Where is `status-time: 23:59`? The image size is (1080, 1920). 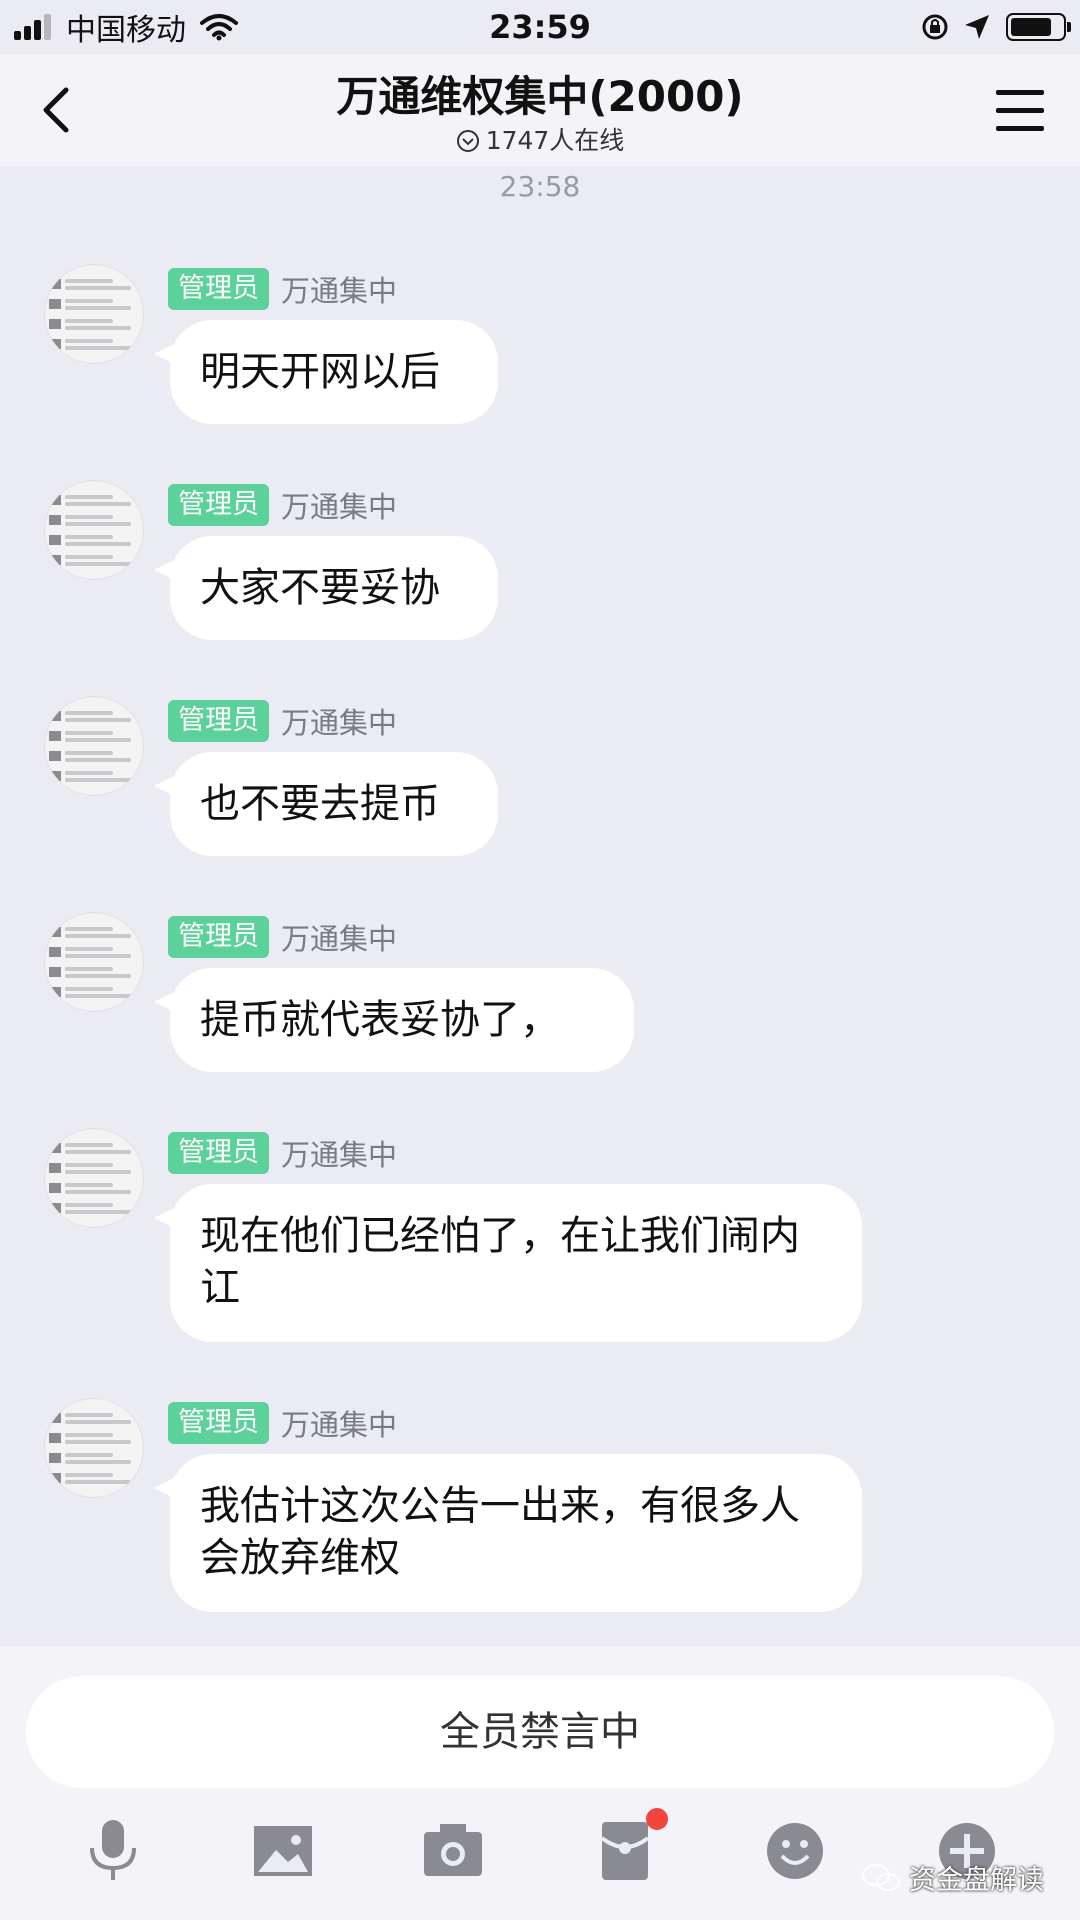
status-time: 23:59 is located at coordinates (540, 27).